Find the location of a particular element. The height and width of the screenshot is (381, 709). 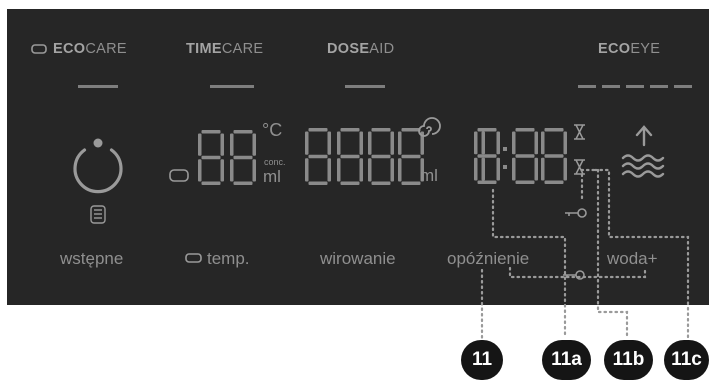

prewash-label: wstępne is located at coordinates (92, 258).